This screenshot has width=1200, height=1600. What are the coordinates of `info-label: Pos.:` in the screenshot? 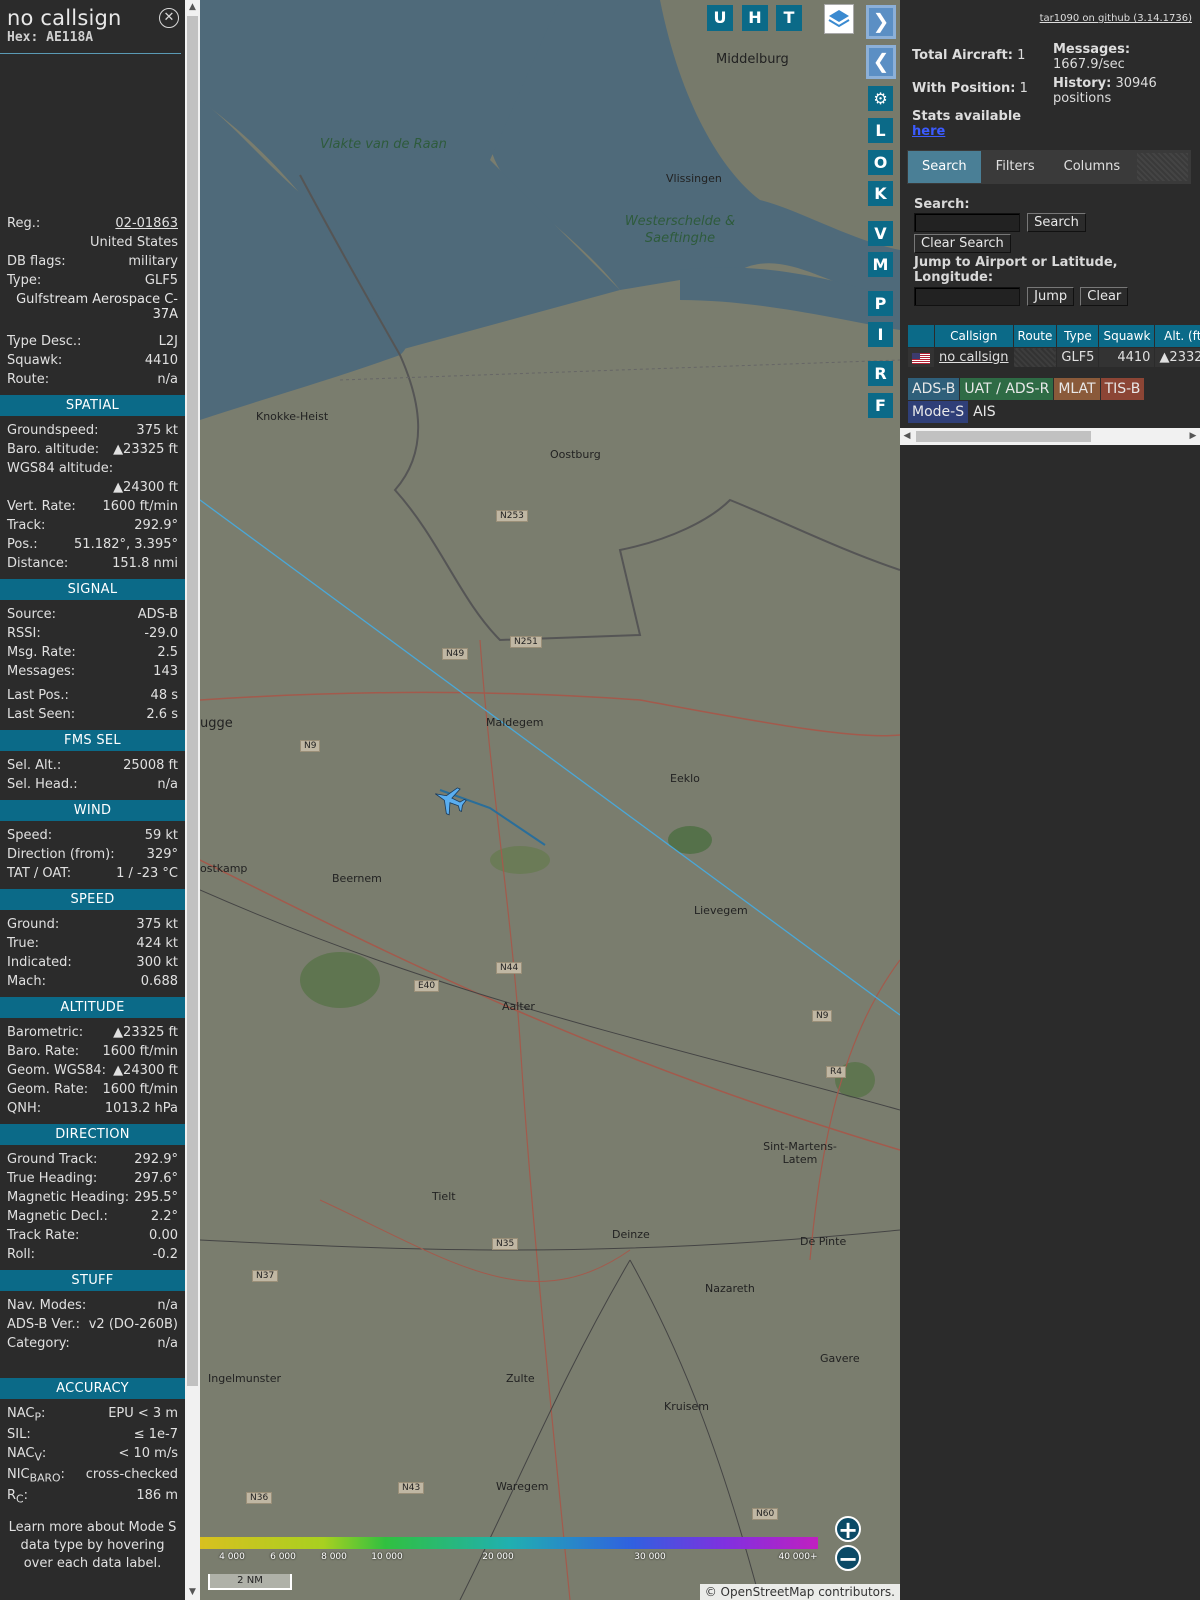 It's located at (22, 544).